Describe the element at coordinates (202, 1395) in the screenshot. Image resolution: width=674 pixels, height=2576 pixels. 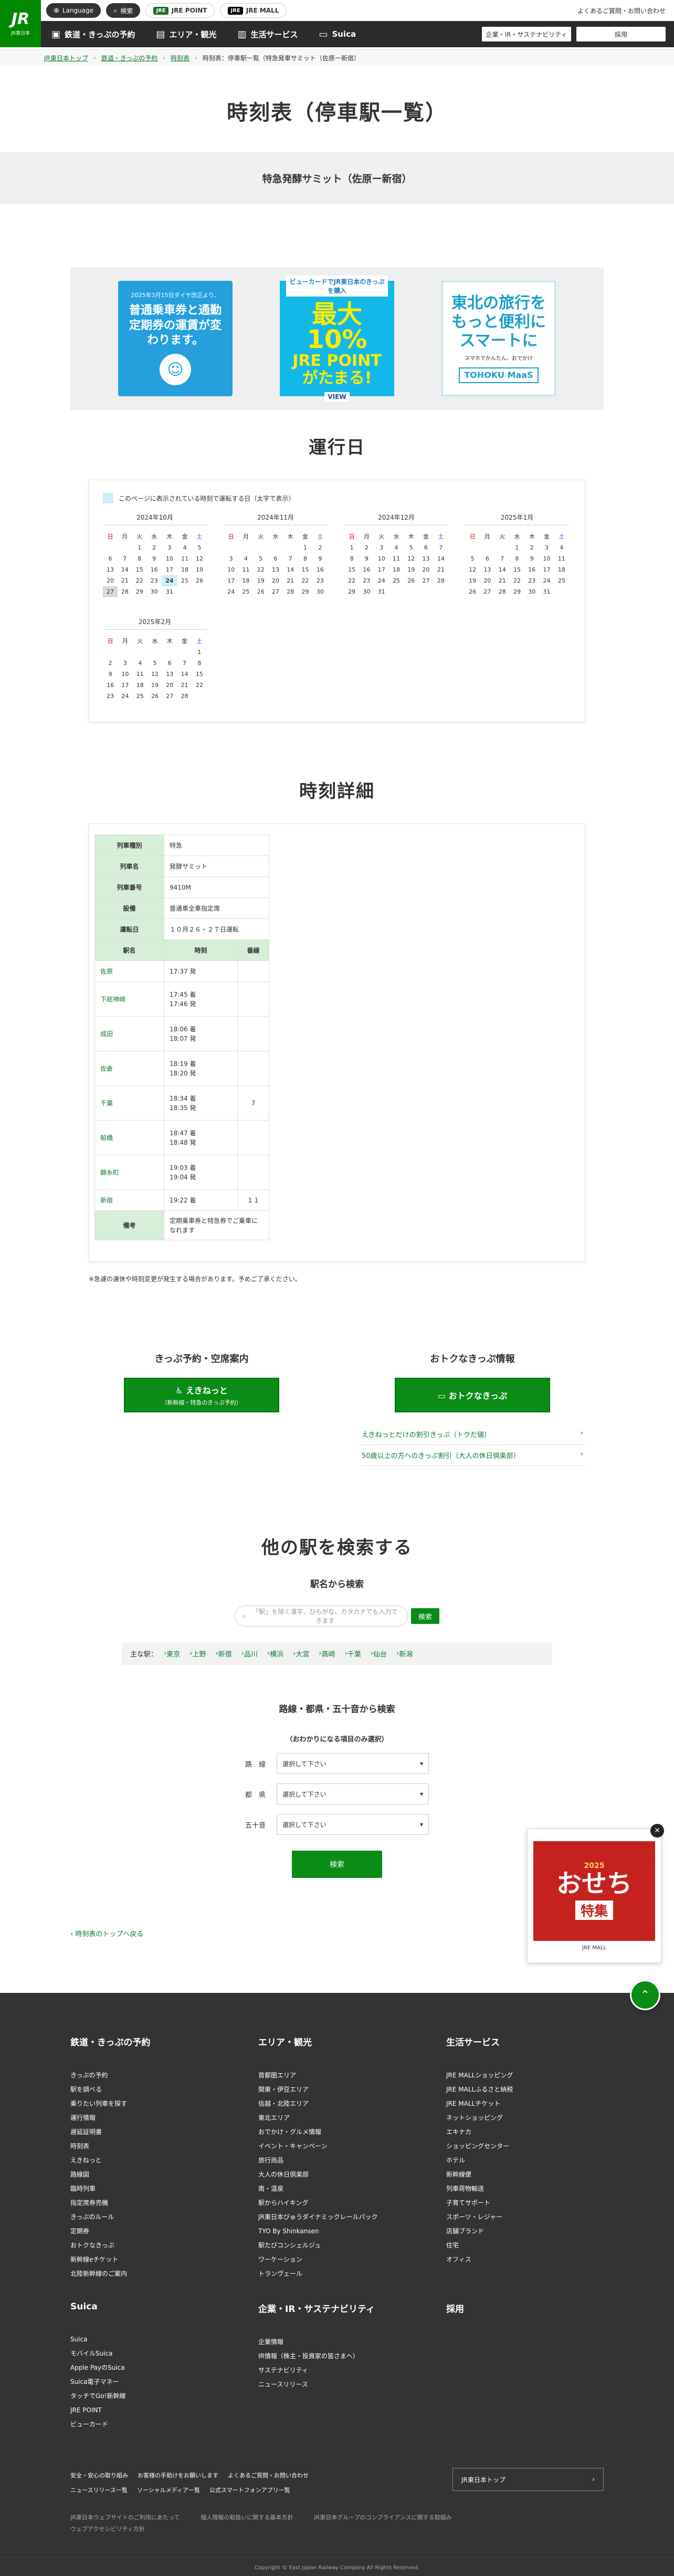
I see `ekinet-button: ♿︎ えきねっと （新幹線・特急のきっぷ予約）` at that location.